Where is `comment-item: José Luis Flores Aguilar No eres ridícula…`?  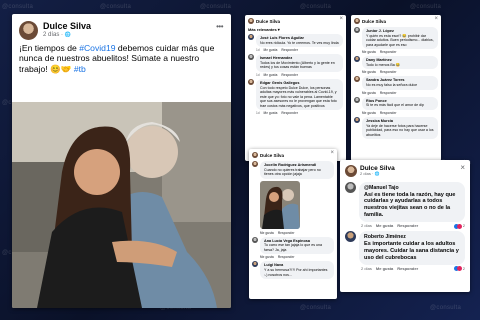 comment-item: José Luis Flores Aguilar No eres ridícula… is located at coordinates (295, 43).